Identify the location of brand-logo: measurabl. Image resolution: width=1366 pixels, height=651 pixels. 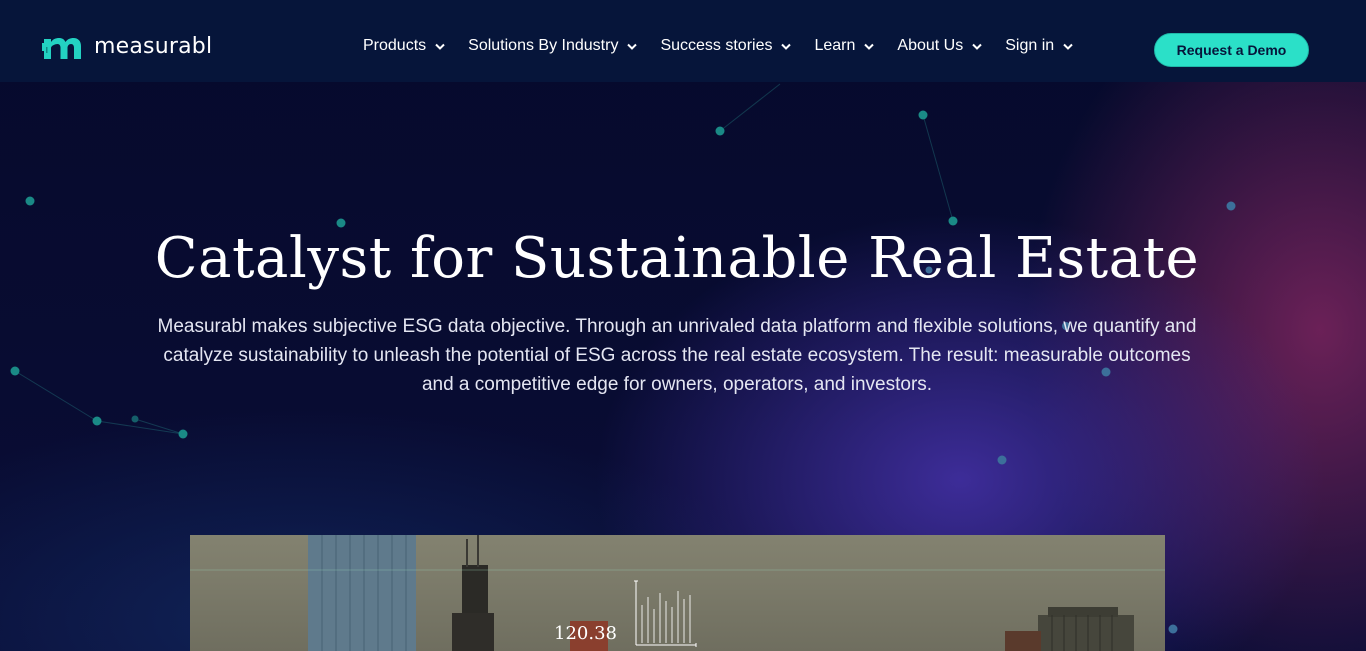
(127, 46).